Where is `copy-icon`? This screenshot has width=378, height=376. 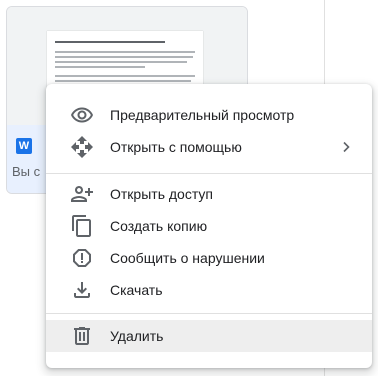
copy-icon is located at coordinates (82, 226).